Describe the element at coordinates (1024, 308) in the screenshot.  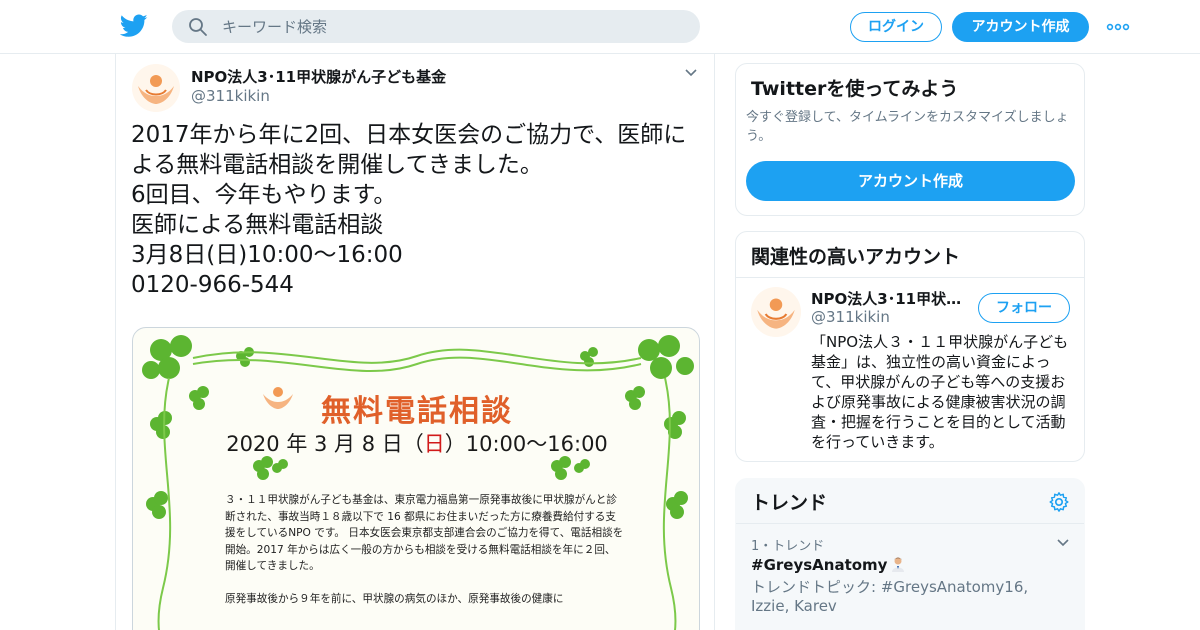
I see `follow-button: フォロー` at that location.